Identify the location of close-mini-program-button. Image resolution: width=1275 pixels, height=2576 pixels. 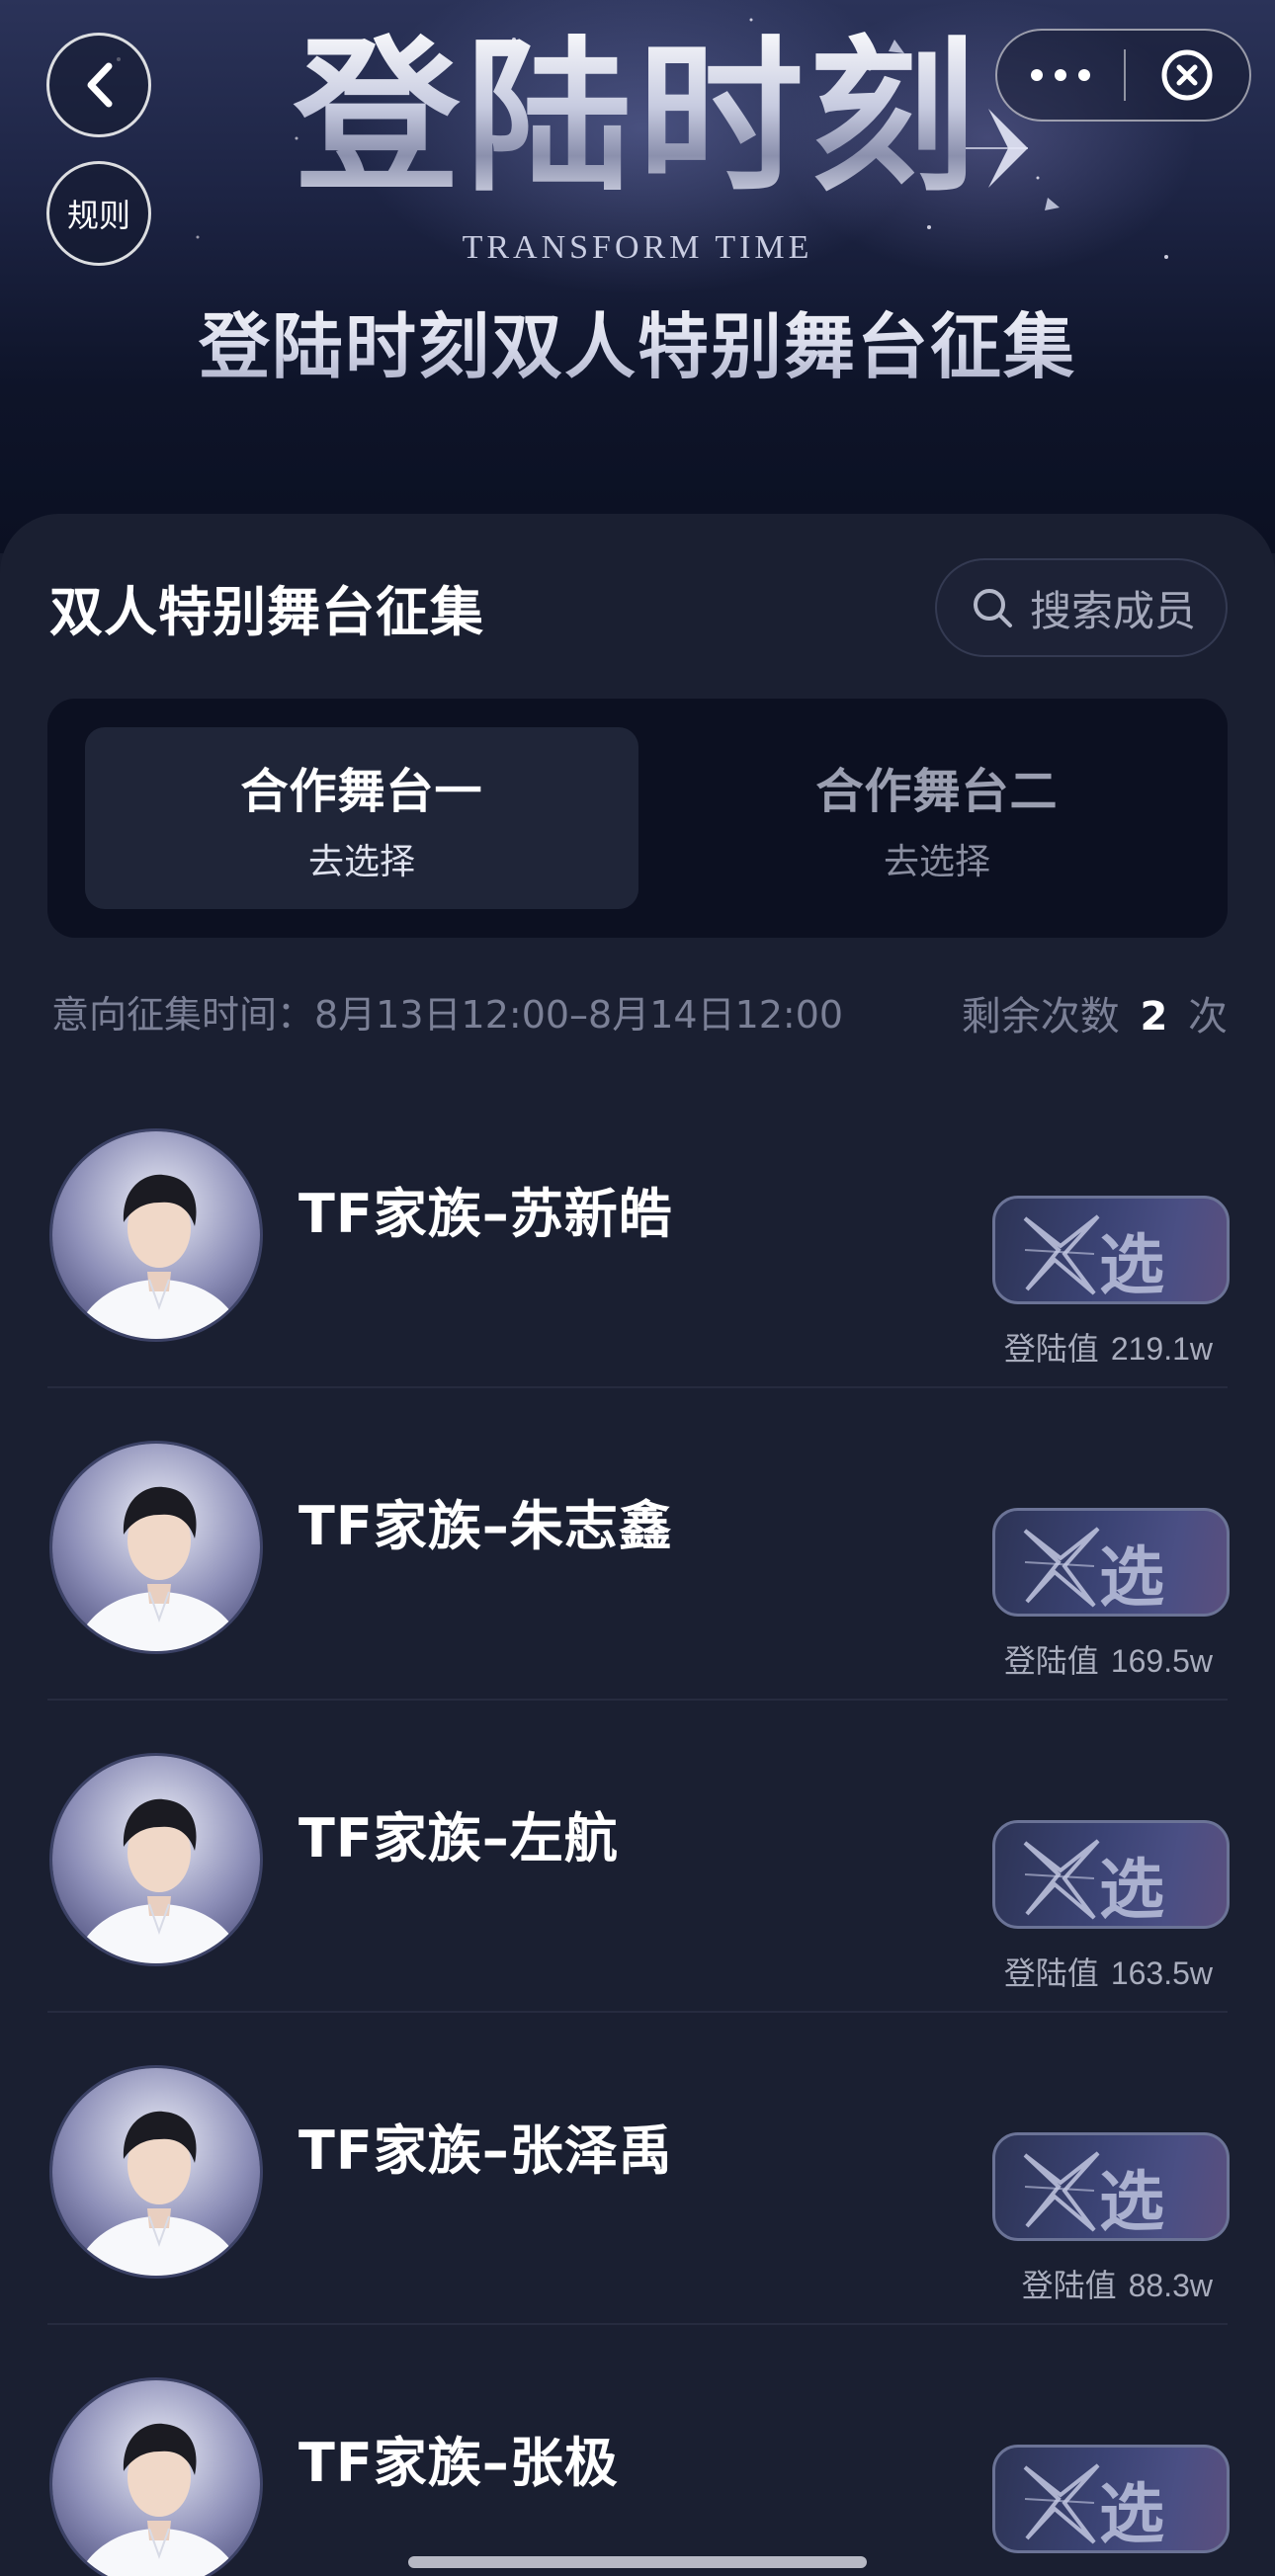
(1187, 75).